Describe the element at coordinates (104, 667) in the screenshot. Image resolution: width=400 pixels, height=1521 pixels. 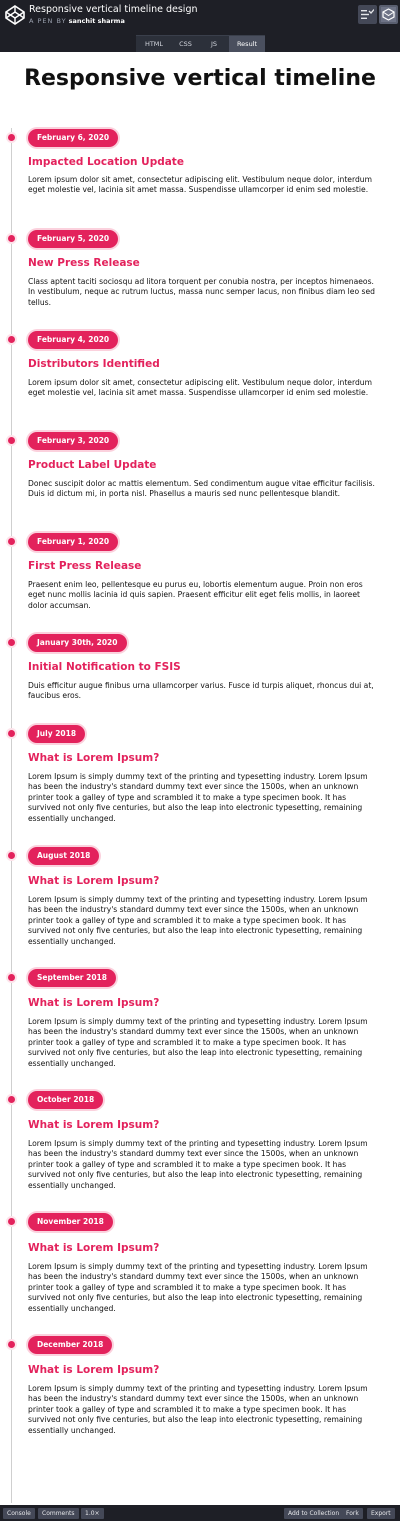
I see `timeline-entry-title: Initial Notification to FSIS` at that location.